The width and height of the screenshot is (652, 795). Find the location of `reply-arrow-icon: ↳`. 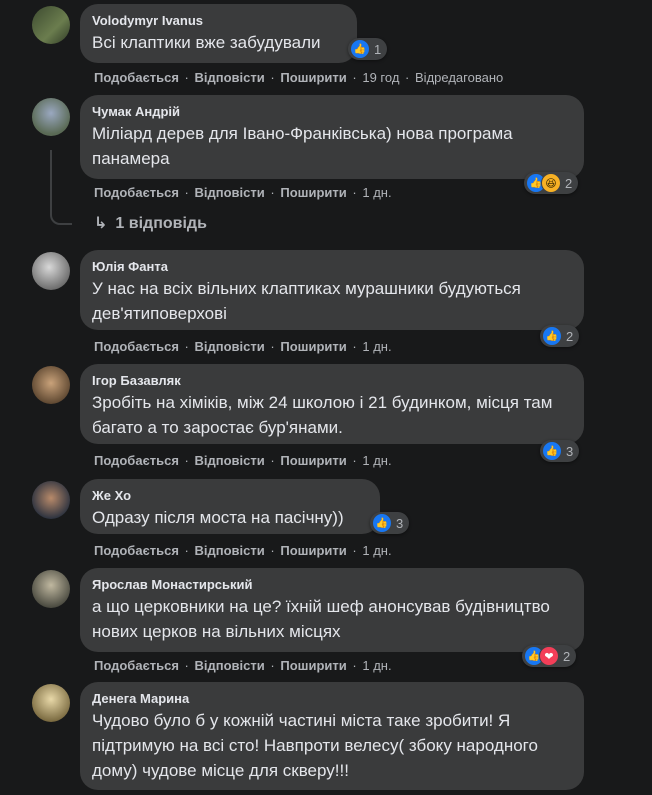

reply-arrow-icon: ↳ is located at coordinates (101, 223).